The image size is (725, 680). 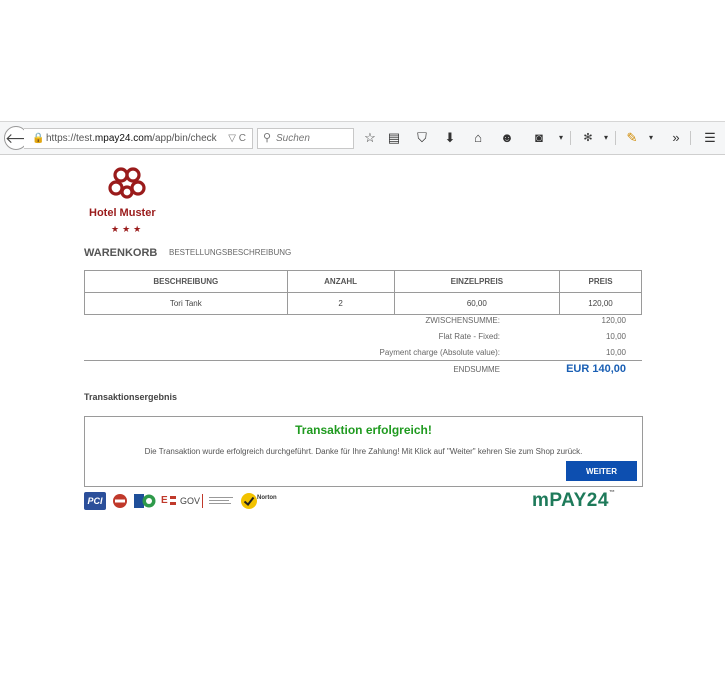 I want to click on mpay24-logo: mPAY24™, so click(x=573, y=501).